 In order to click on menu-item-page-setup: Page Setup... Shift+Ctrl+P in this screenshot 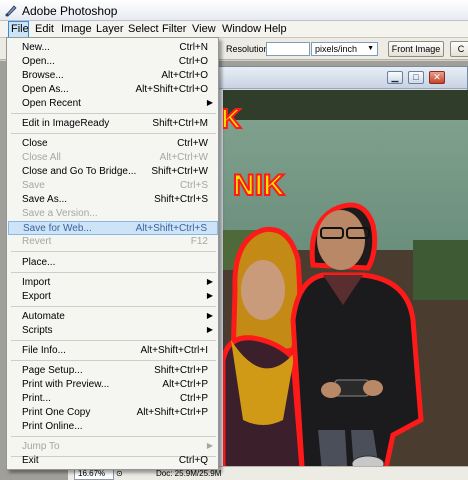, I will do `click(113, 371)`.